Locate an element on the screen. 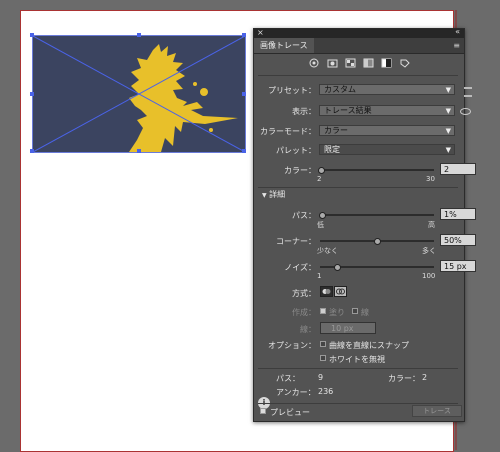 This screenshot has width=500, height=452. preset-label: プリセット： is located at coordinates (292, 90).